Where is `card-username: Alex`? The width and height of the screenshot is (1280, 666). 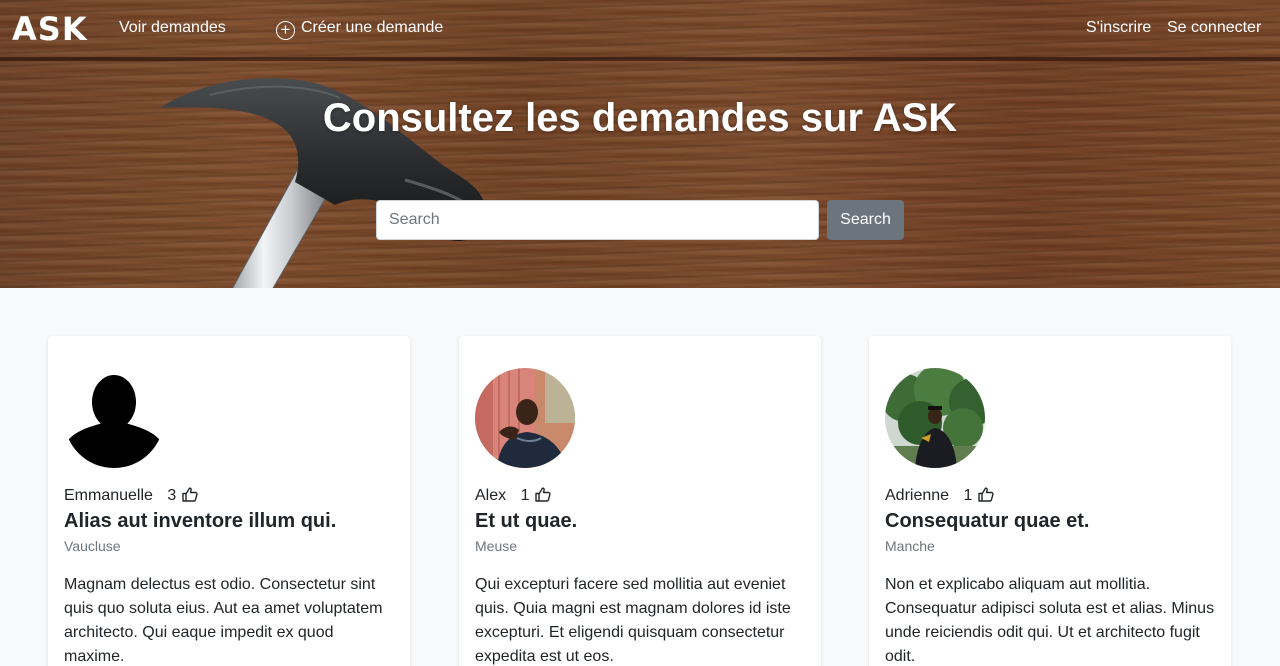
card-username: Alex is located at coordinates (490, 495).